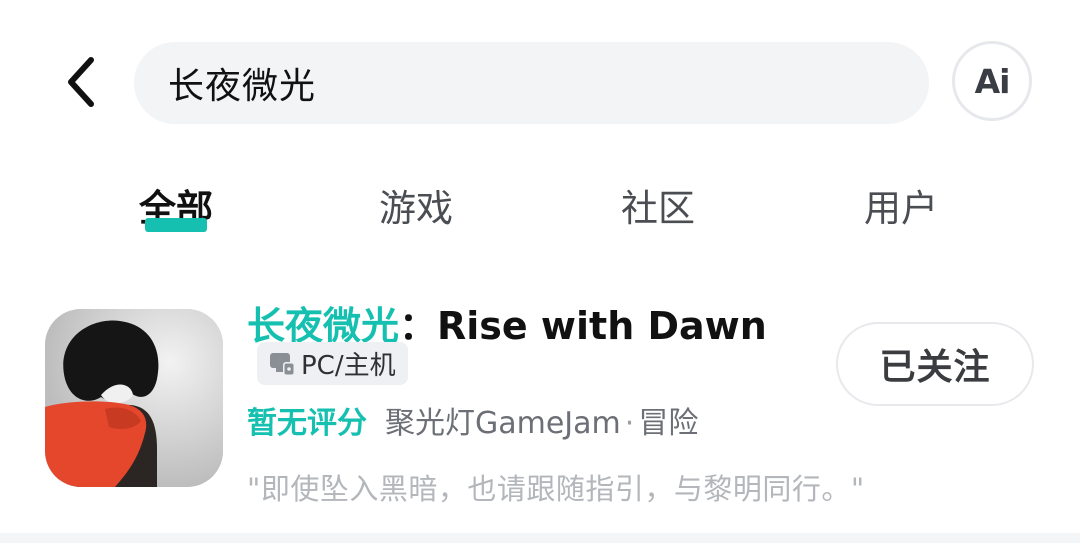 The width and height of the screenshot is (1080, 543). I want to click on platform-label: PC/主机, so click(348, 366).